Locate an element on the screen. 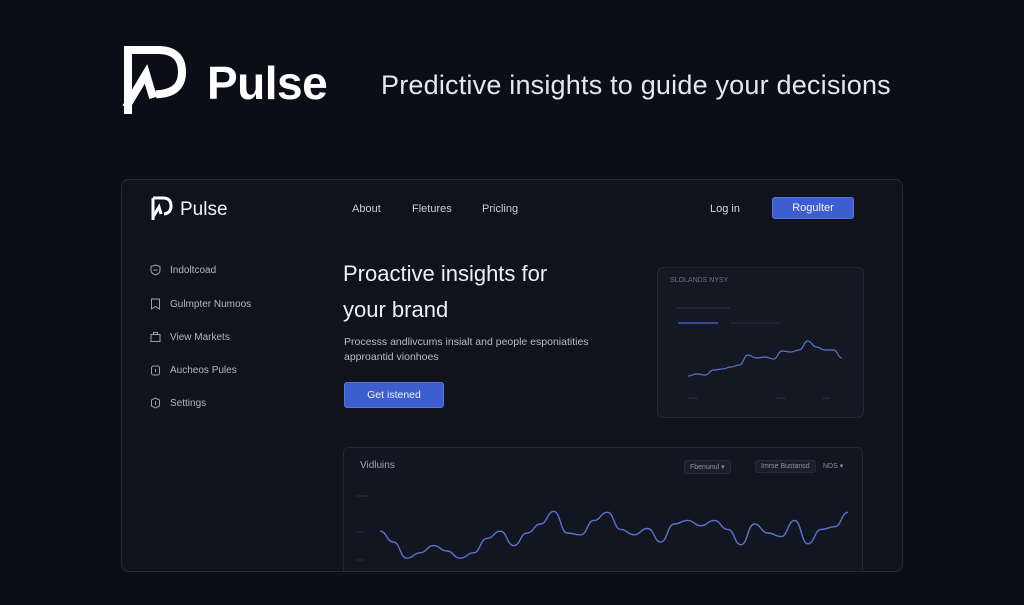 Image resolution: width=1024 pixels, height=605 pixels. nav-pricing: Pricling is located at coordinates (500, 209).